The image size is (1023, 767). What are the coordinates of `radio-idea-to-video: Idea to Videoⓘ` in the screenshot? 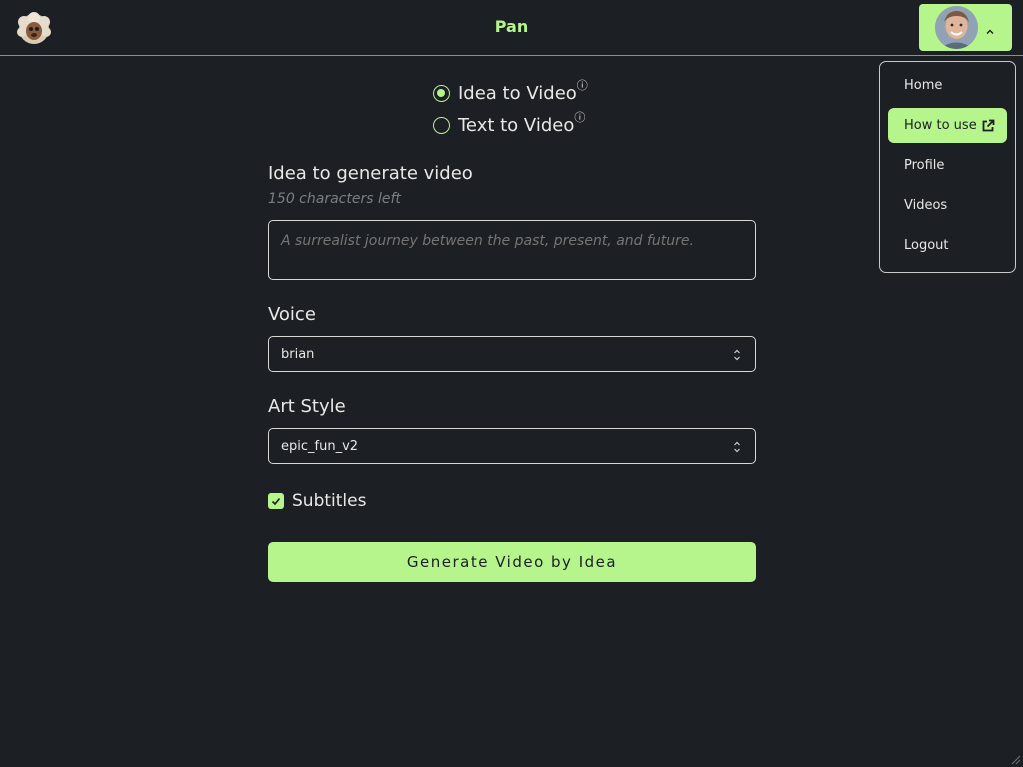 It's located at (510, 91).